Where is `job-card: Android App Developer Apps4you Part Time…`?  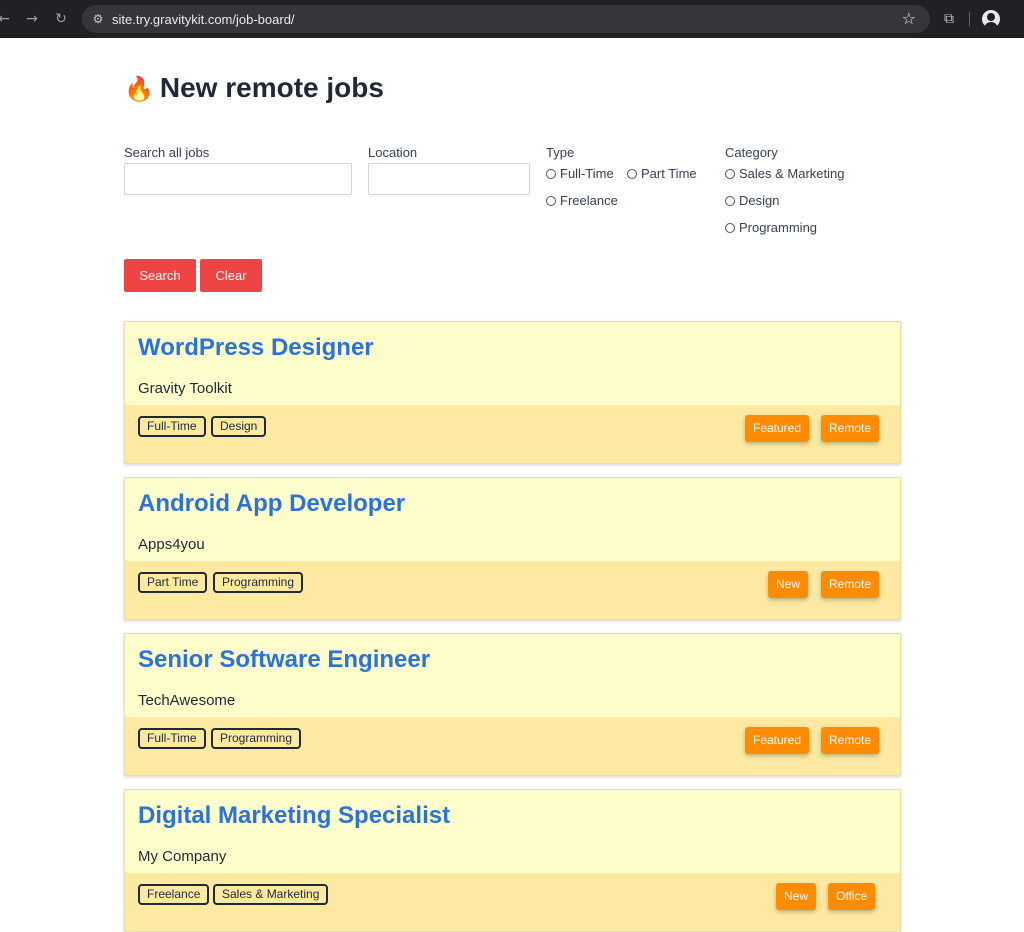 job-card: Android App Developer Apps4you Part Time… is located at coordinates (512, 548).